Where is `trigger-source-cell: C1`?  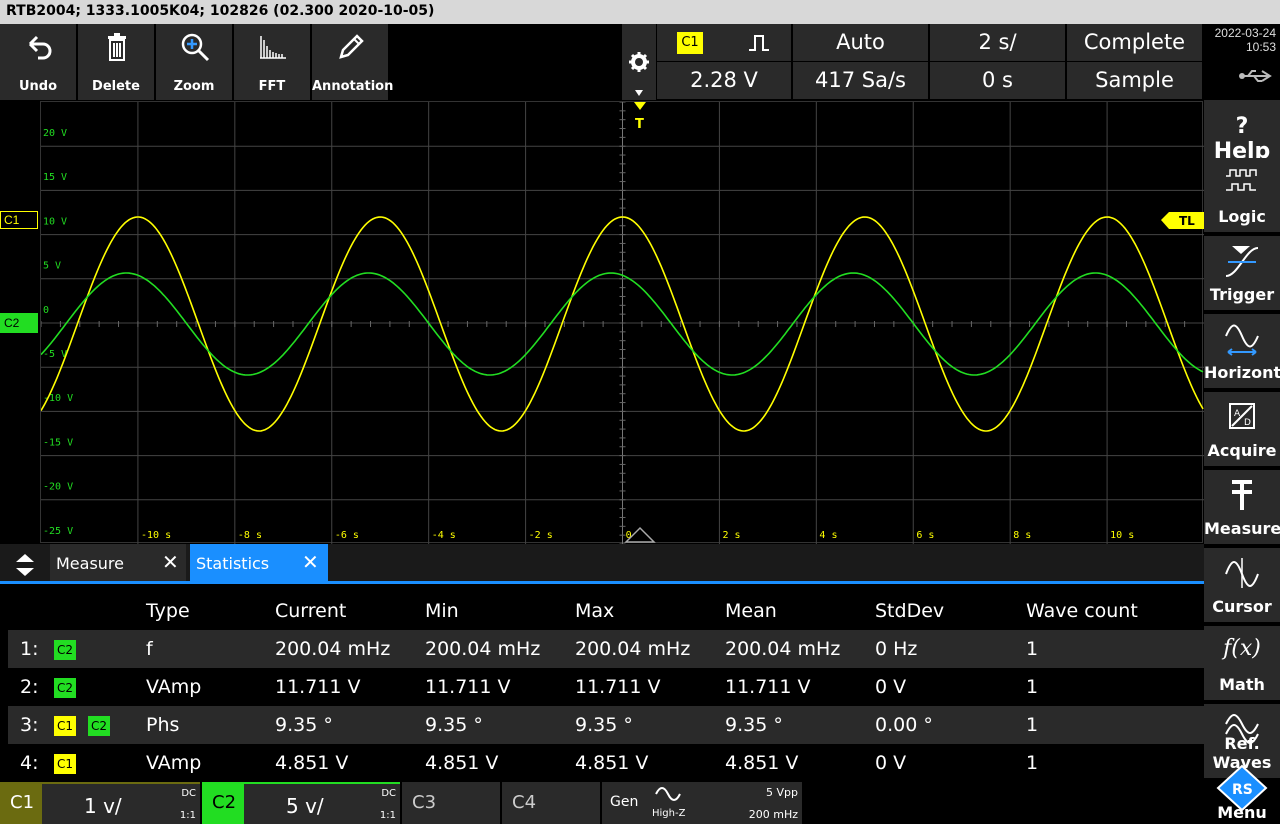
trigger-source-cell: C1 is located at coordinates (724, 42).